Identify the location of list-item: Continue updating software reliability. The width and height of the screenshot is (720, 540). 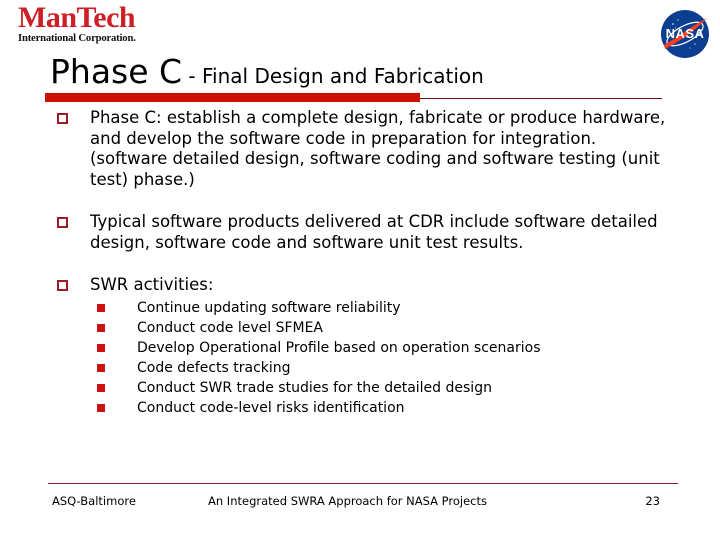
(382, 308).